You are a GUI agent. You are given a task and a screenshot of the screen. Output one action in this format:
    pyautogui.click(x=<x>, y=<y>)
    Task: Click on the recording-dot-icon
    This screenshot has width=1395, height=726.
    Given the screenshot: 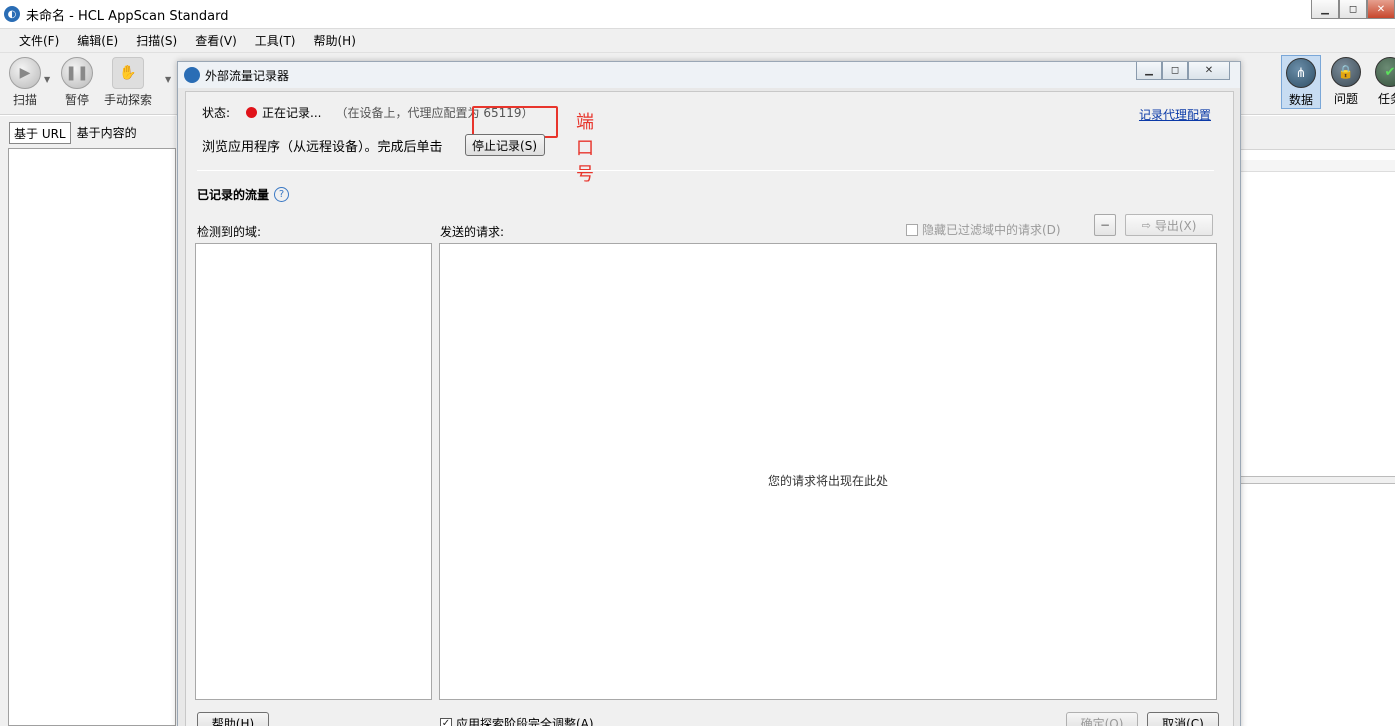 What is the action you would take?
    pyautogui.click(x=252, y=112)
    